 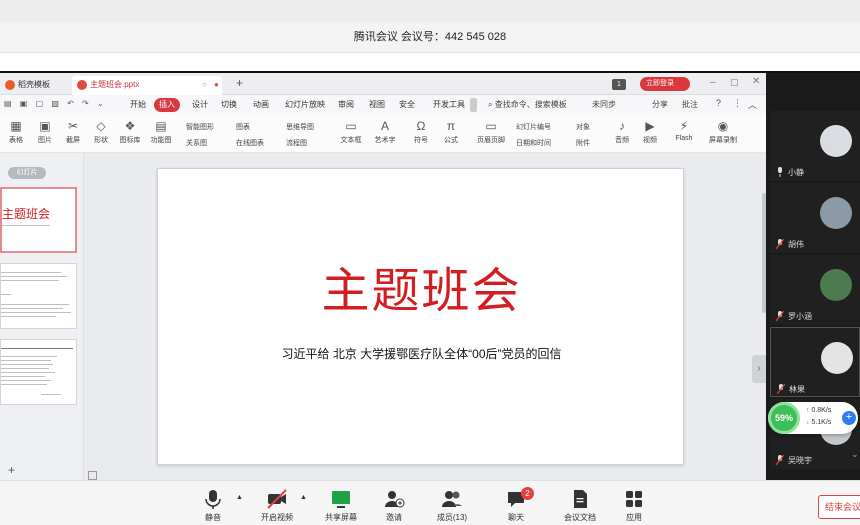 What do you see at coordinates (660, 104) in the screenshot?
I see `share-button: 分享` at bounding box center [660, 104].